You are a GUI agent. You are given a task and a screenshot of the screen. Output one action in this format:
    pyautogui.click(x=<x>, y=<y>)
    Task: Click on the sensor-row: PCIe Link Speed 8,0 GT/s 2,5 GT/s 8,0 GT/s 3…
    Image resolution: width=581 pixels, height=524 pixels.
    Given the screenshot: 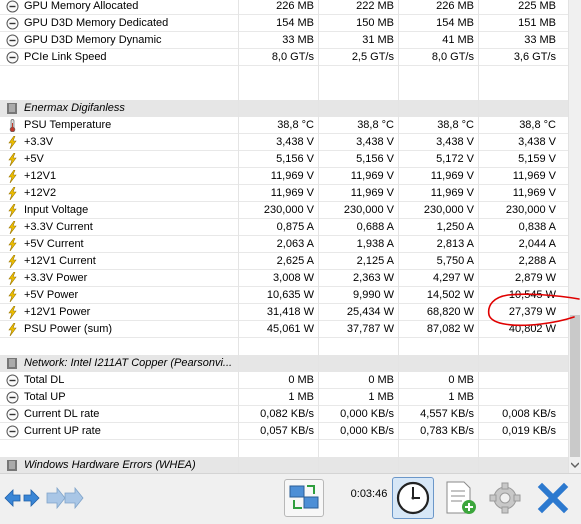 What is the action you would take?
    pyautogui.click(x=284, y=57)
    